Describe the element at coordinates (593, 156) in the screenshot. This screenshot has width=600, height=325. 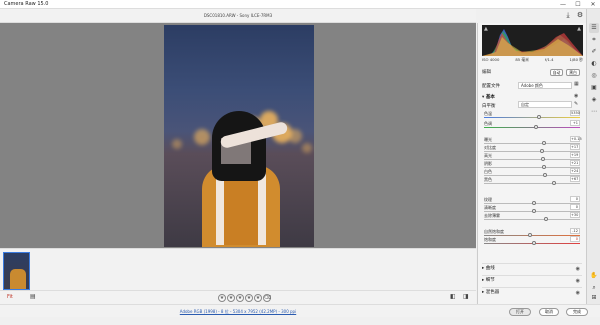
I see `tool-strip: ☰ ⌗ ✐ ◐ ◎ ▣ ◈ ⋯ ✋ ⌕ ⊞` at that location.